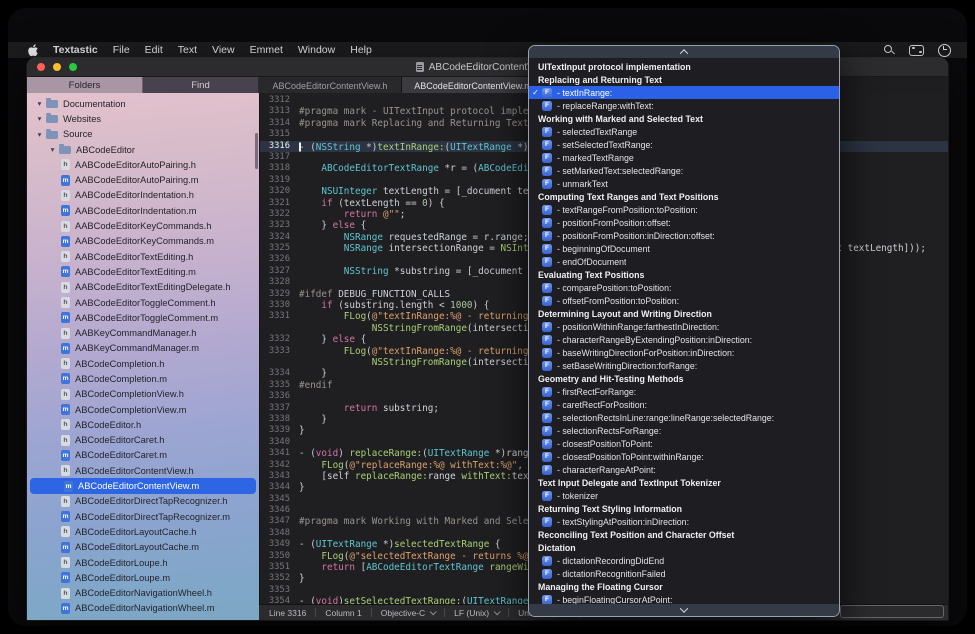  Describe the element at coordinates (684, 261) in the screenshot. I see `symbol-item-endofdocument: F - endOfDocument` at that location.